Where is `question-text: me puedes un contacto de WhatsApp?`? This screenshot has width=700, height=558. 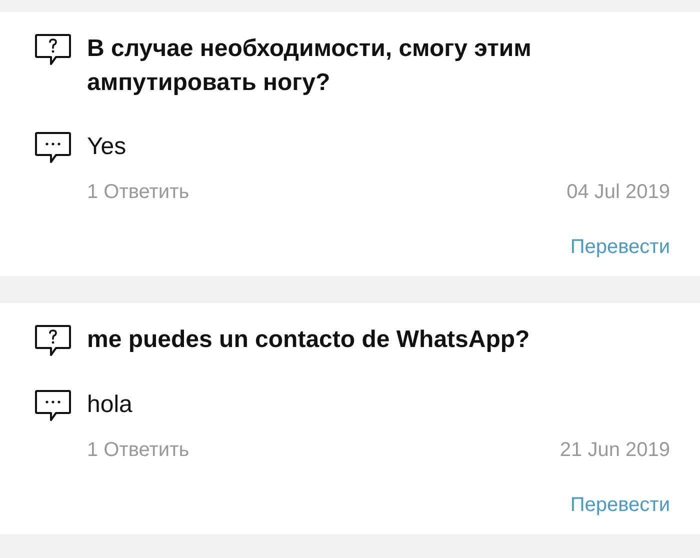 question-text: me puedes un contacto de WhatsApp? is located at coordinates (308, 340).